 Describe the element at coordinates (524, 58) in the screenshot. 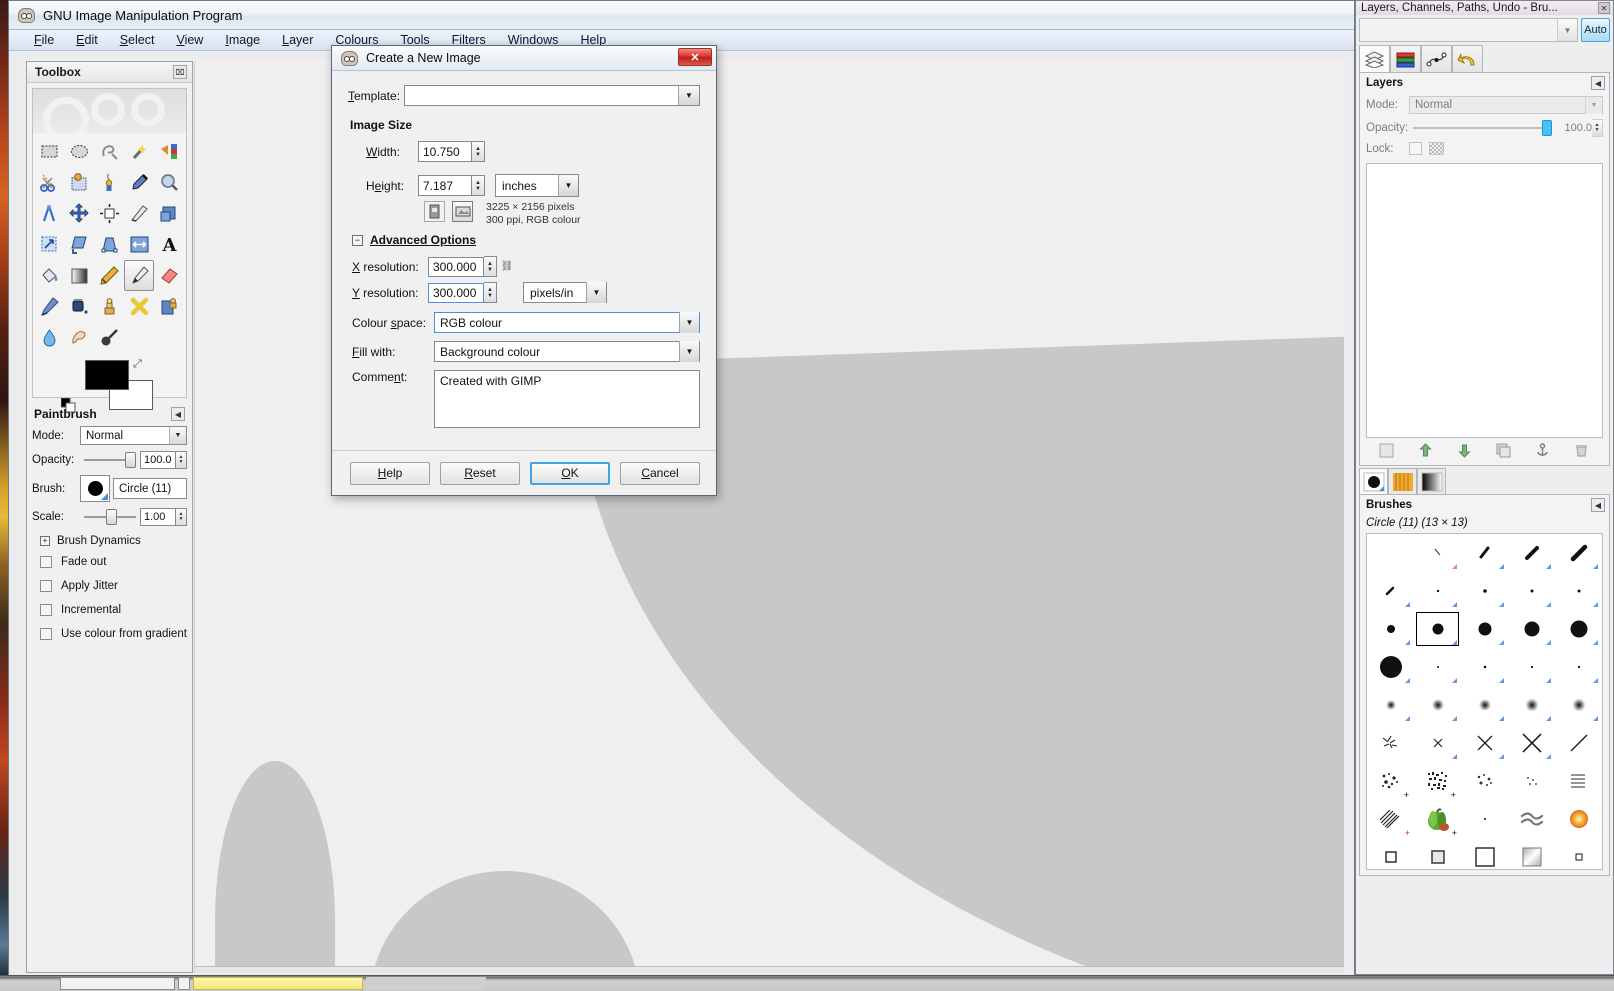

I see `dialog-titlebar: Create a New Image ✕` at that location.